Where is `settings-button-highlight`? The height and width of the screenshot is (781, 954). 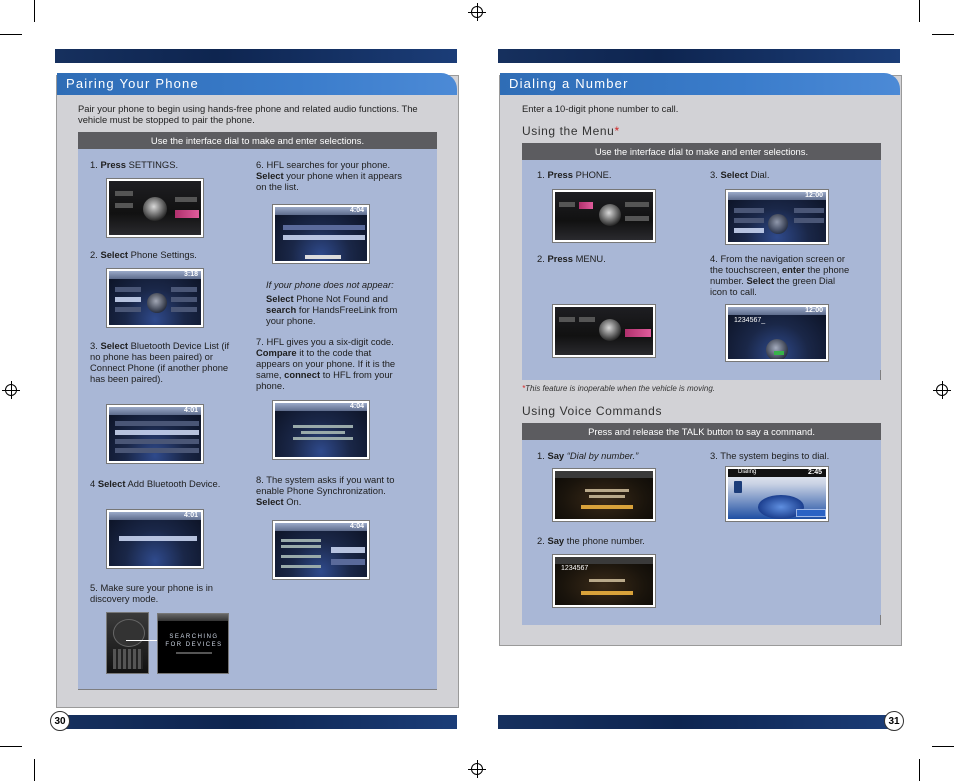
settings-button-highlight is located at coordinates (187, 214).